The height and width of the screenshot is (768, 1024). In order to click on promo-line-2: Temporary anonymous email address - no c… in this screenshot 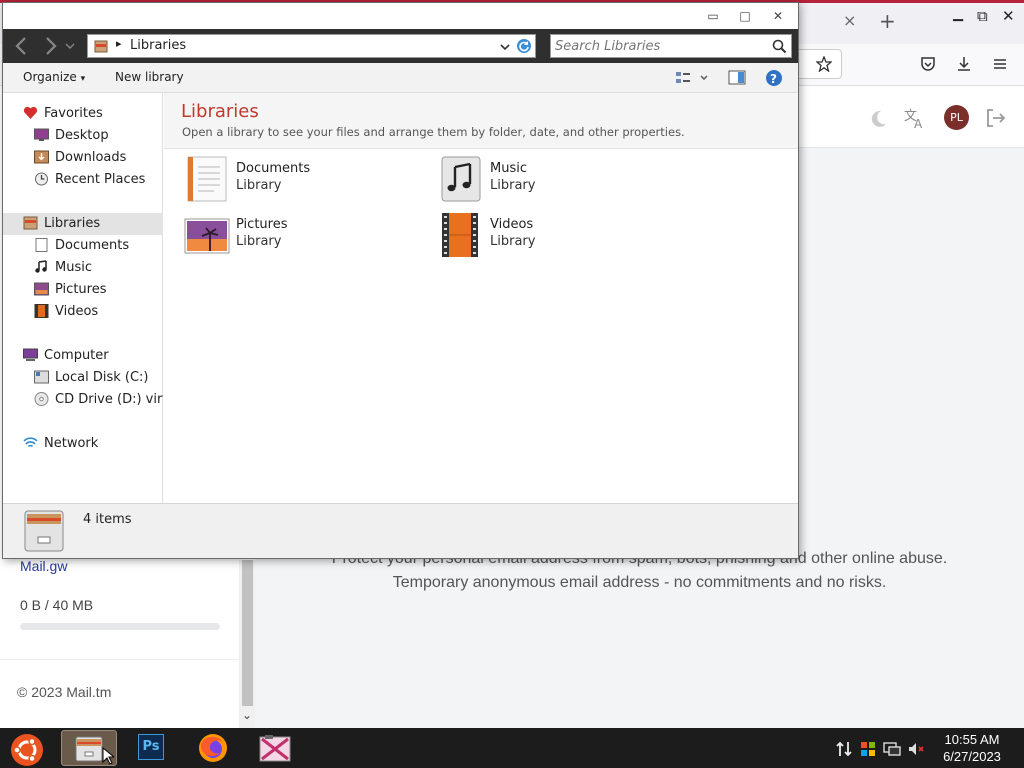, I will do `click(639, 582)`.